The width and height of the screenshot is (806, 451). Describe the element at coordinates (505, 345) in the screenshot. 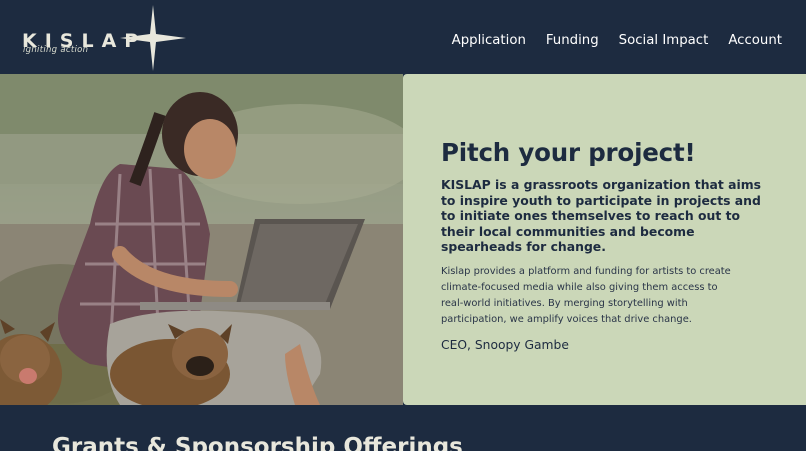

I see `pitch-signature: CEO, Snoopy Gambe` at that location.